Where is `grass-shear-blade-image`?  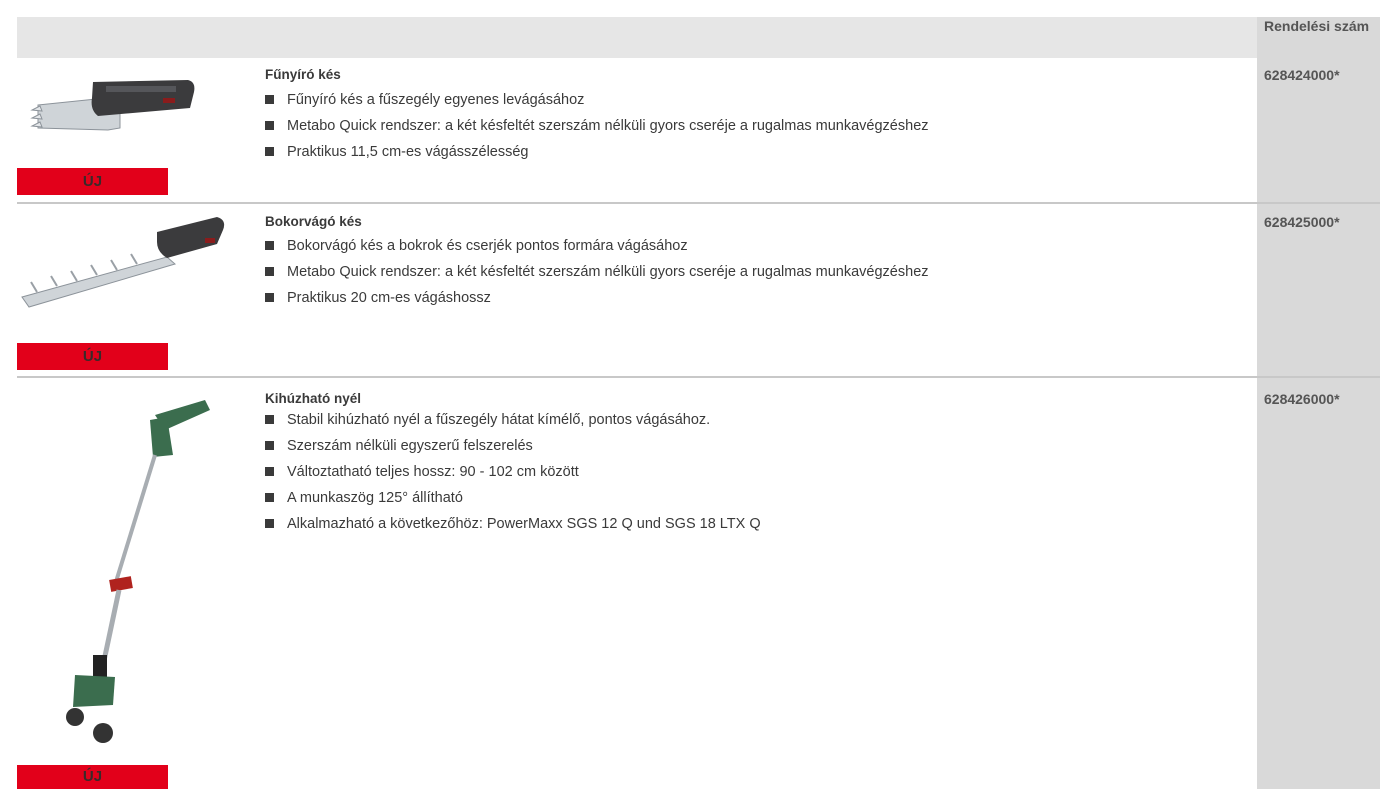
grass-shear-blade-image is located at coordinates (112, 105).